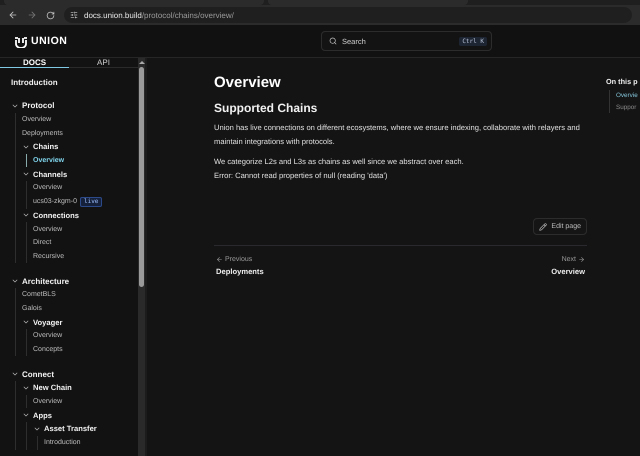 This screenshot has width=640, height=456. What do you see at coordinates (141, 257) in the screenshot?
I see `scrollbar` at bounding box center [141, 257].